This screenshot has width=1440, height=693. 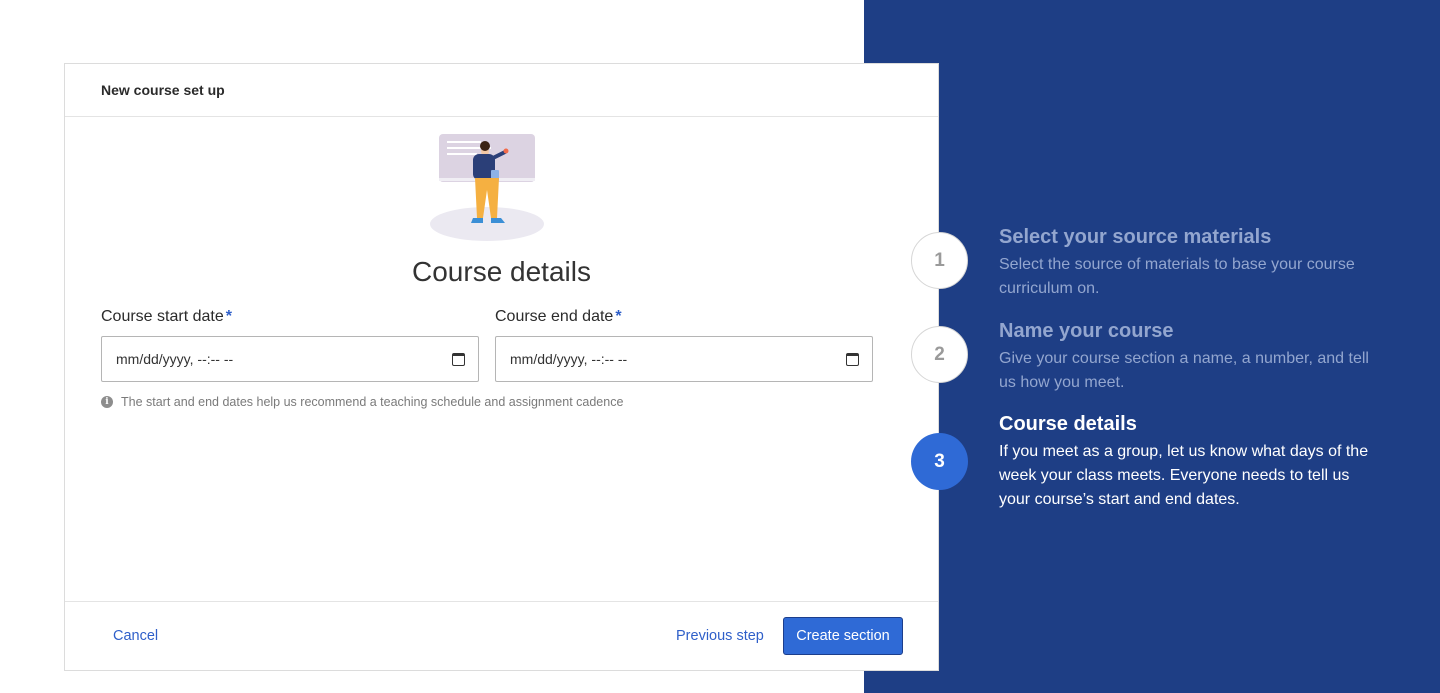 What do you see at coordinates (107, 402) in the screenshot?
I see `info-icon: i` at bounding box center [107, 402].